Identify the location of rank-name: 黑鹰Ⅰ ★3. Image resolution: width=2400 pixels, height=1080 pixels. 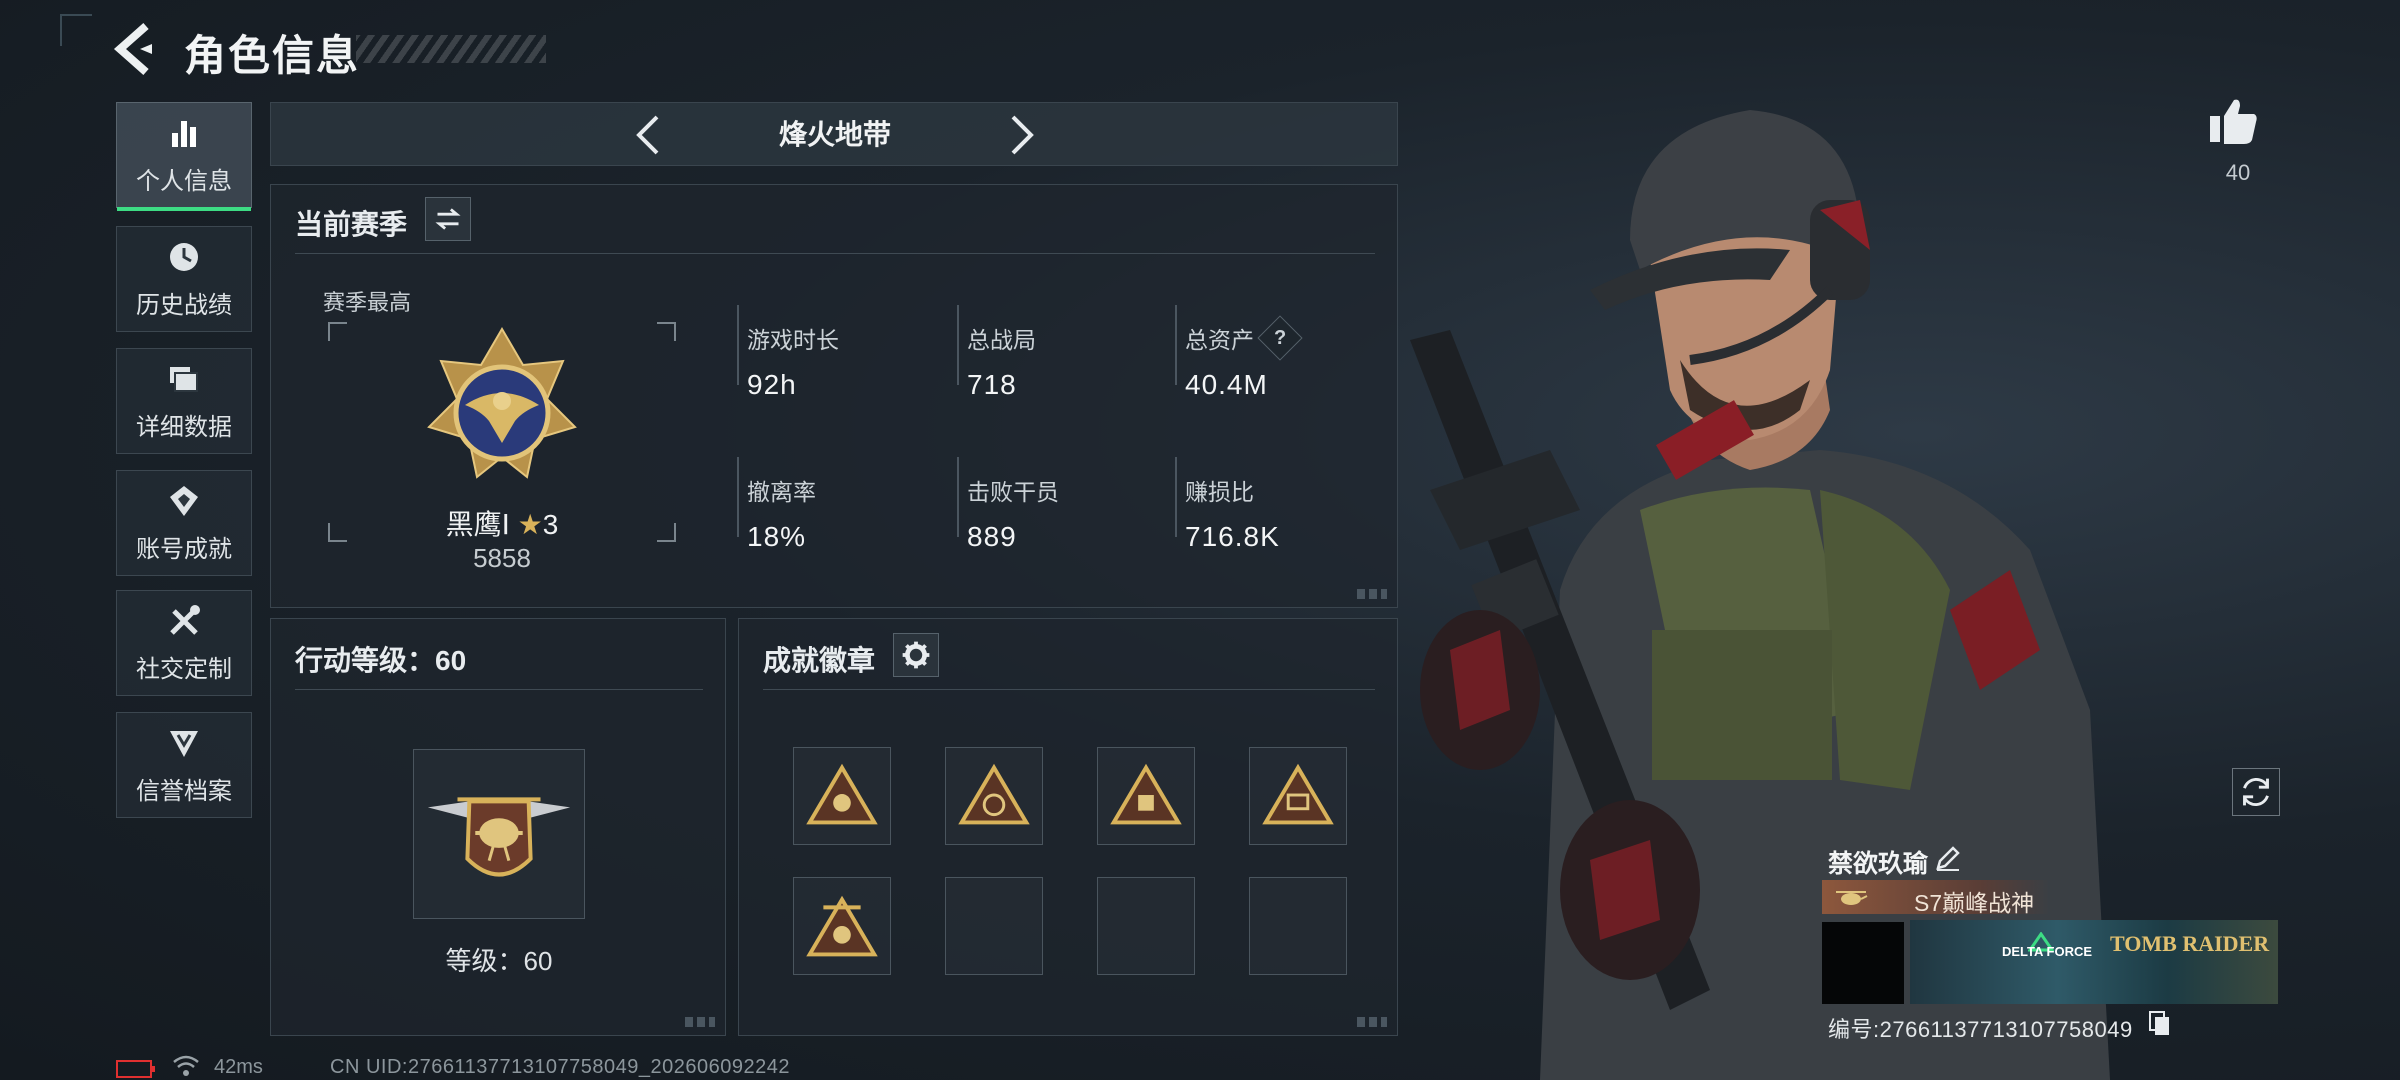
(502, 523).